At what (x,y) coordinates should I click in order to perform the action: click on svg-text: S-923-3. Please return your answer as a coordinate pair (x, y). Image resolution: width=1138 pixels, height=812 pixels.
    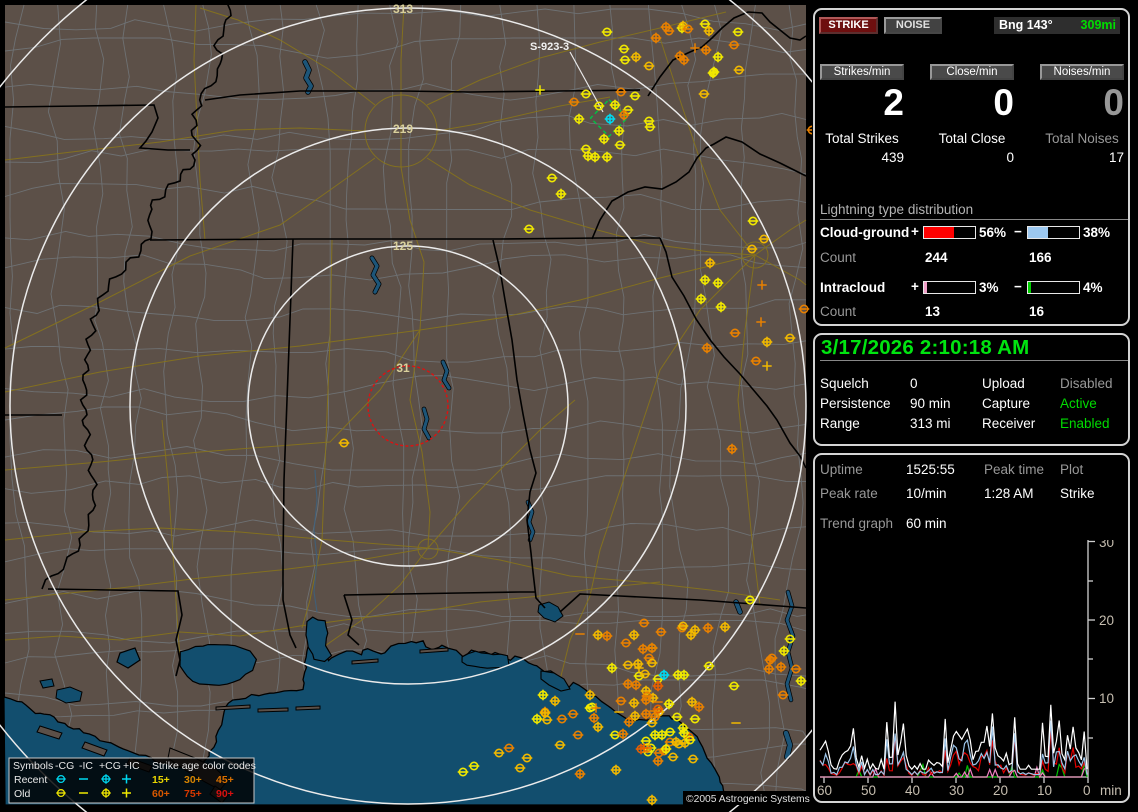
    Looking at the image, I should click on (549, 47).